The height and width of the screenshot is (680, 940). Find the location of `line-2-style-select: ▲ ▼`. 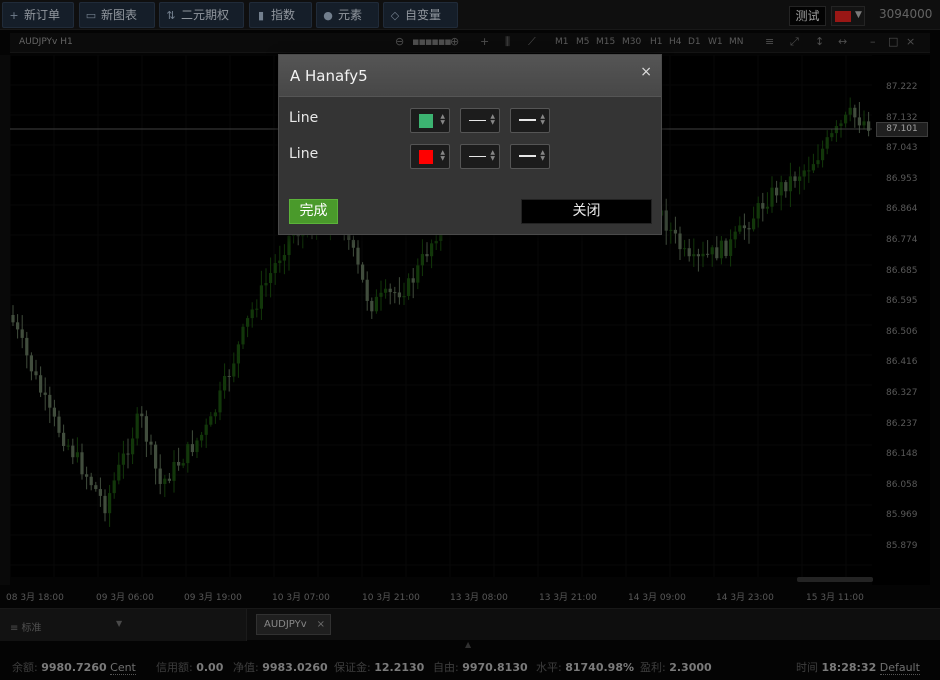

line-2-style-select: ▲ ▼ is located at coordinates (480, 156).